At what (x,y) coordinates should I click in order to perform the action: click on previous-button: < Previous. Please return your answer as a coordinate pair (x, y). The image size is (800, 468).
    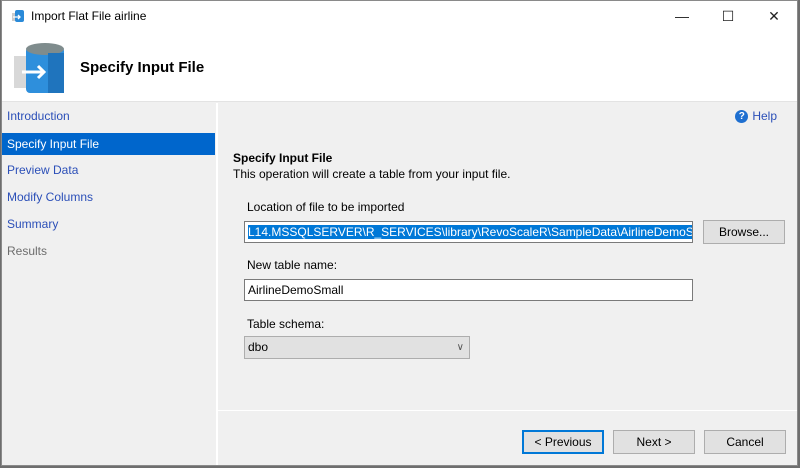
    Looking at the image, I should click on (563, 442).